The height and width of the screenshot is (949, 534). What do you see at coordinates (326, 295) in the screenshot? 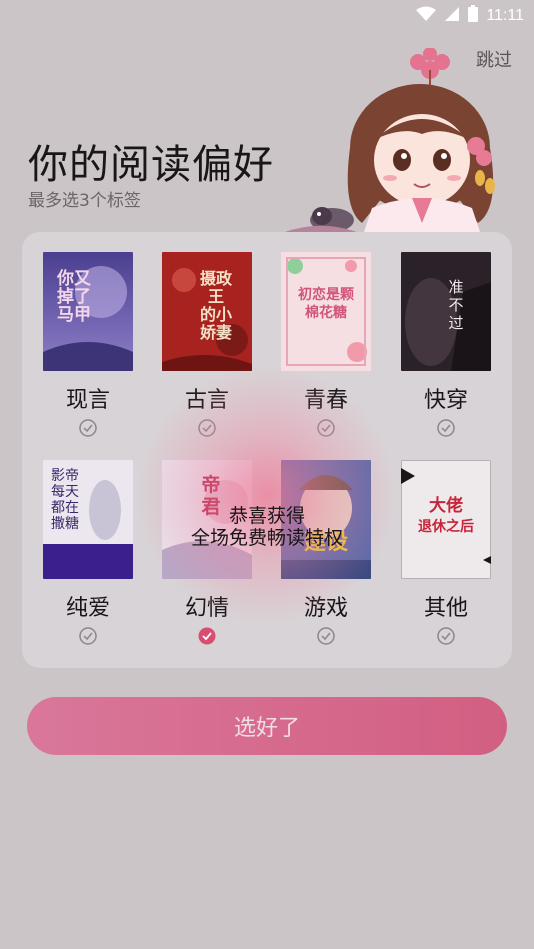
I see `cover-title: 初恋是颗` at bounding box center [326, 295].